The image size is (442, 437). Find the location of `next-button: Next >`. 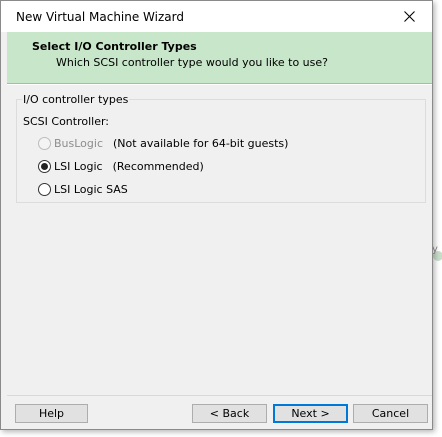

next-button: Next > is located at coordinates (310, 413).